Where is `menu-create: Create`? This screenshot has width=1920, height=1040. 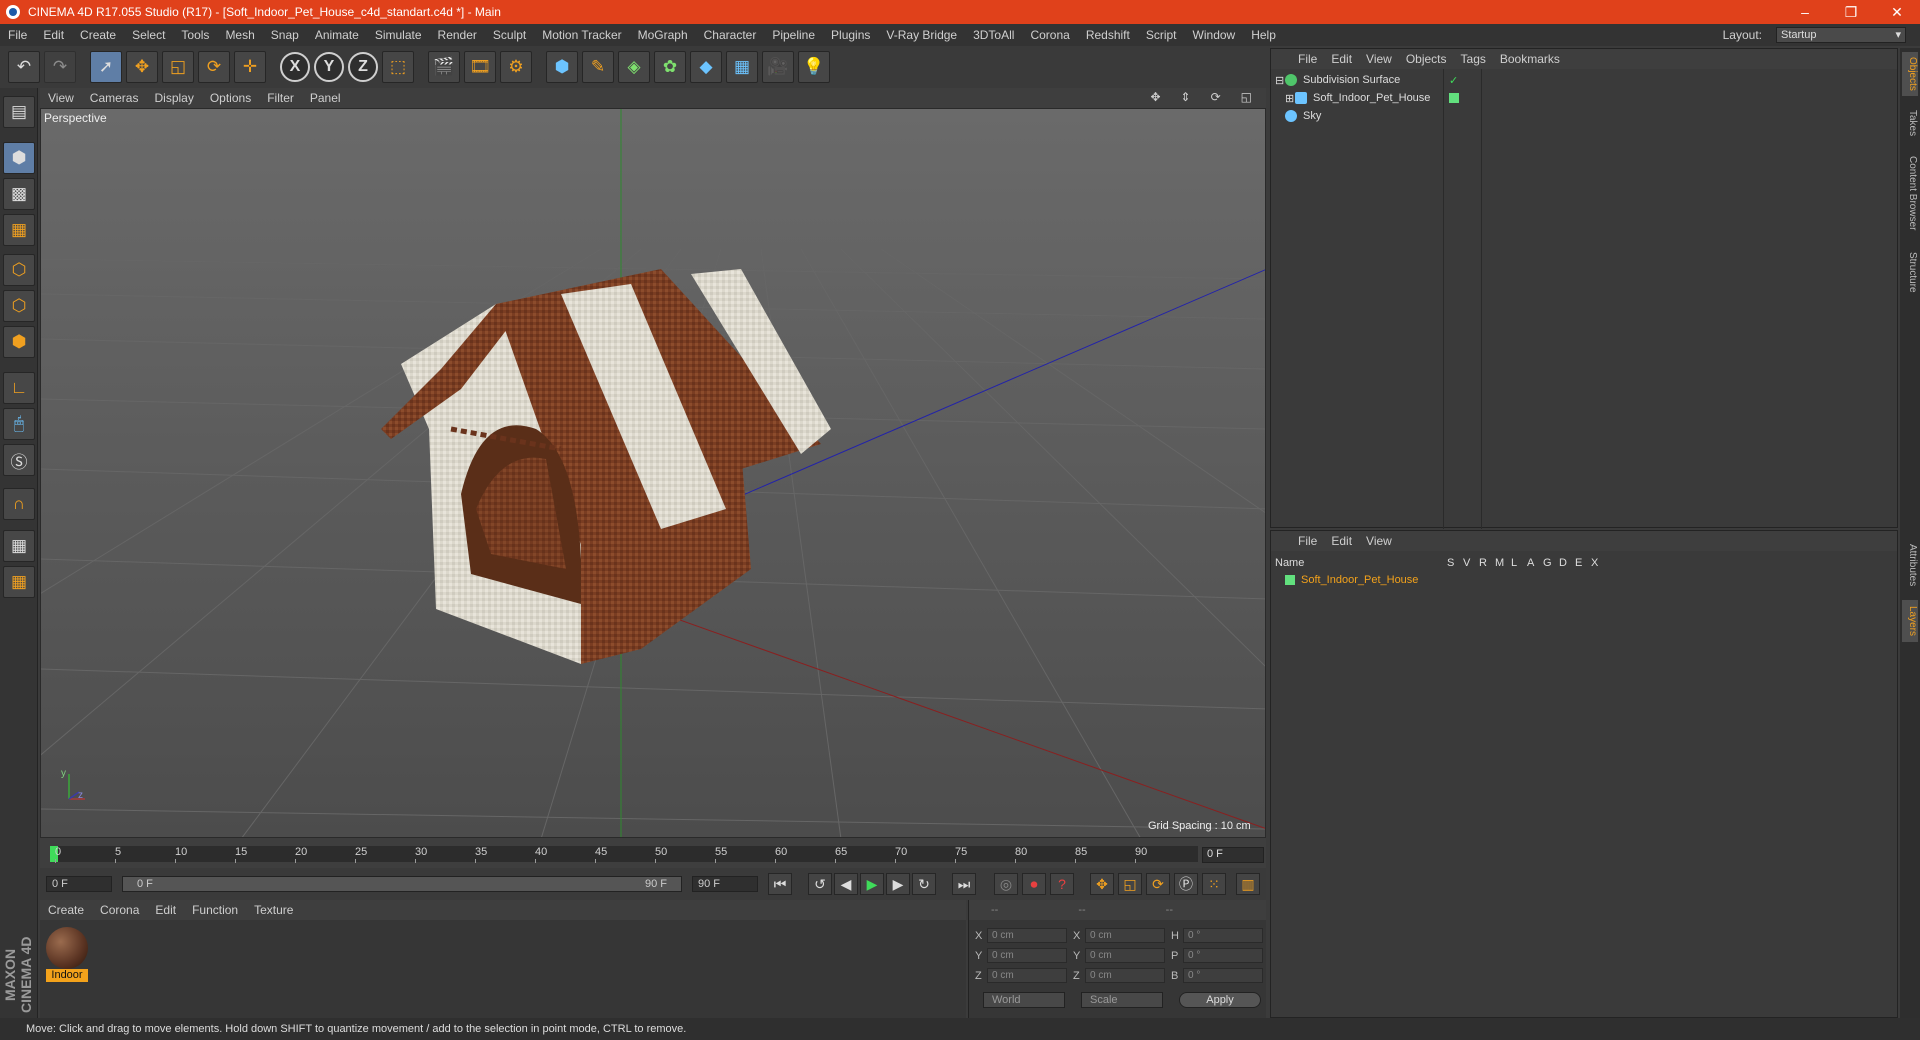
menu-create: Create is located at coordinates (98, 35).